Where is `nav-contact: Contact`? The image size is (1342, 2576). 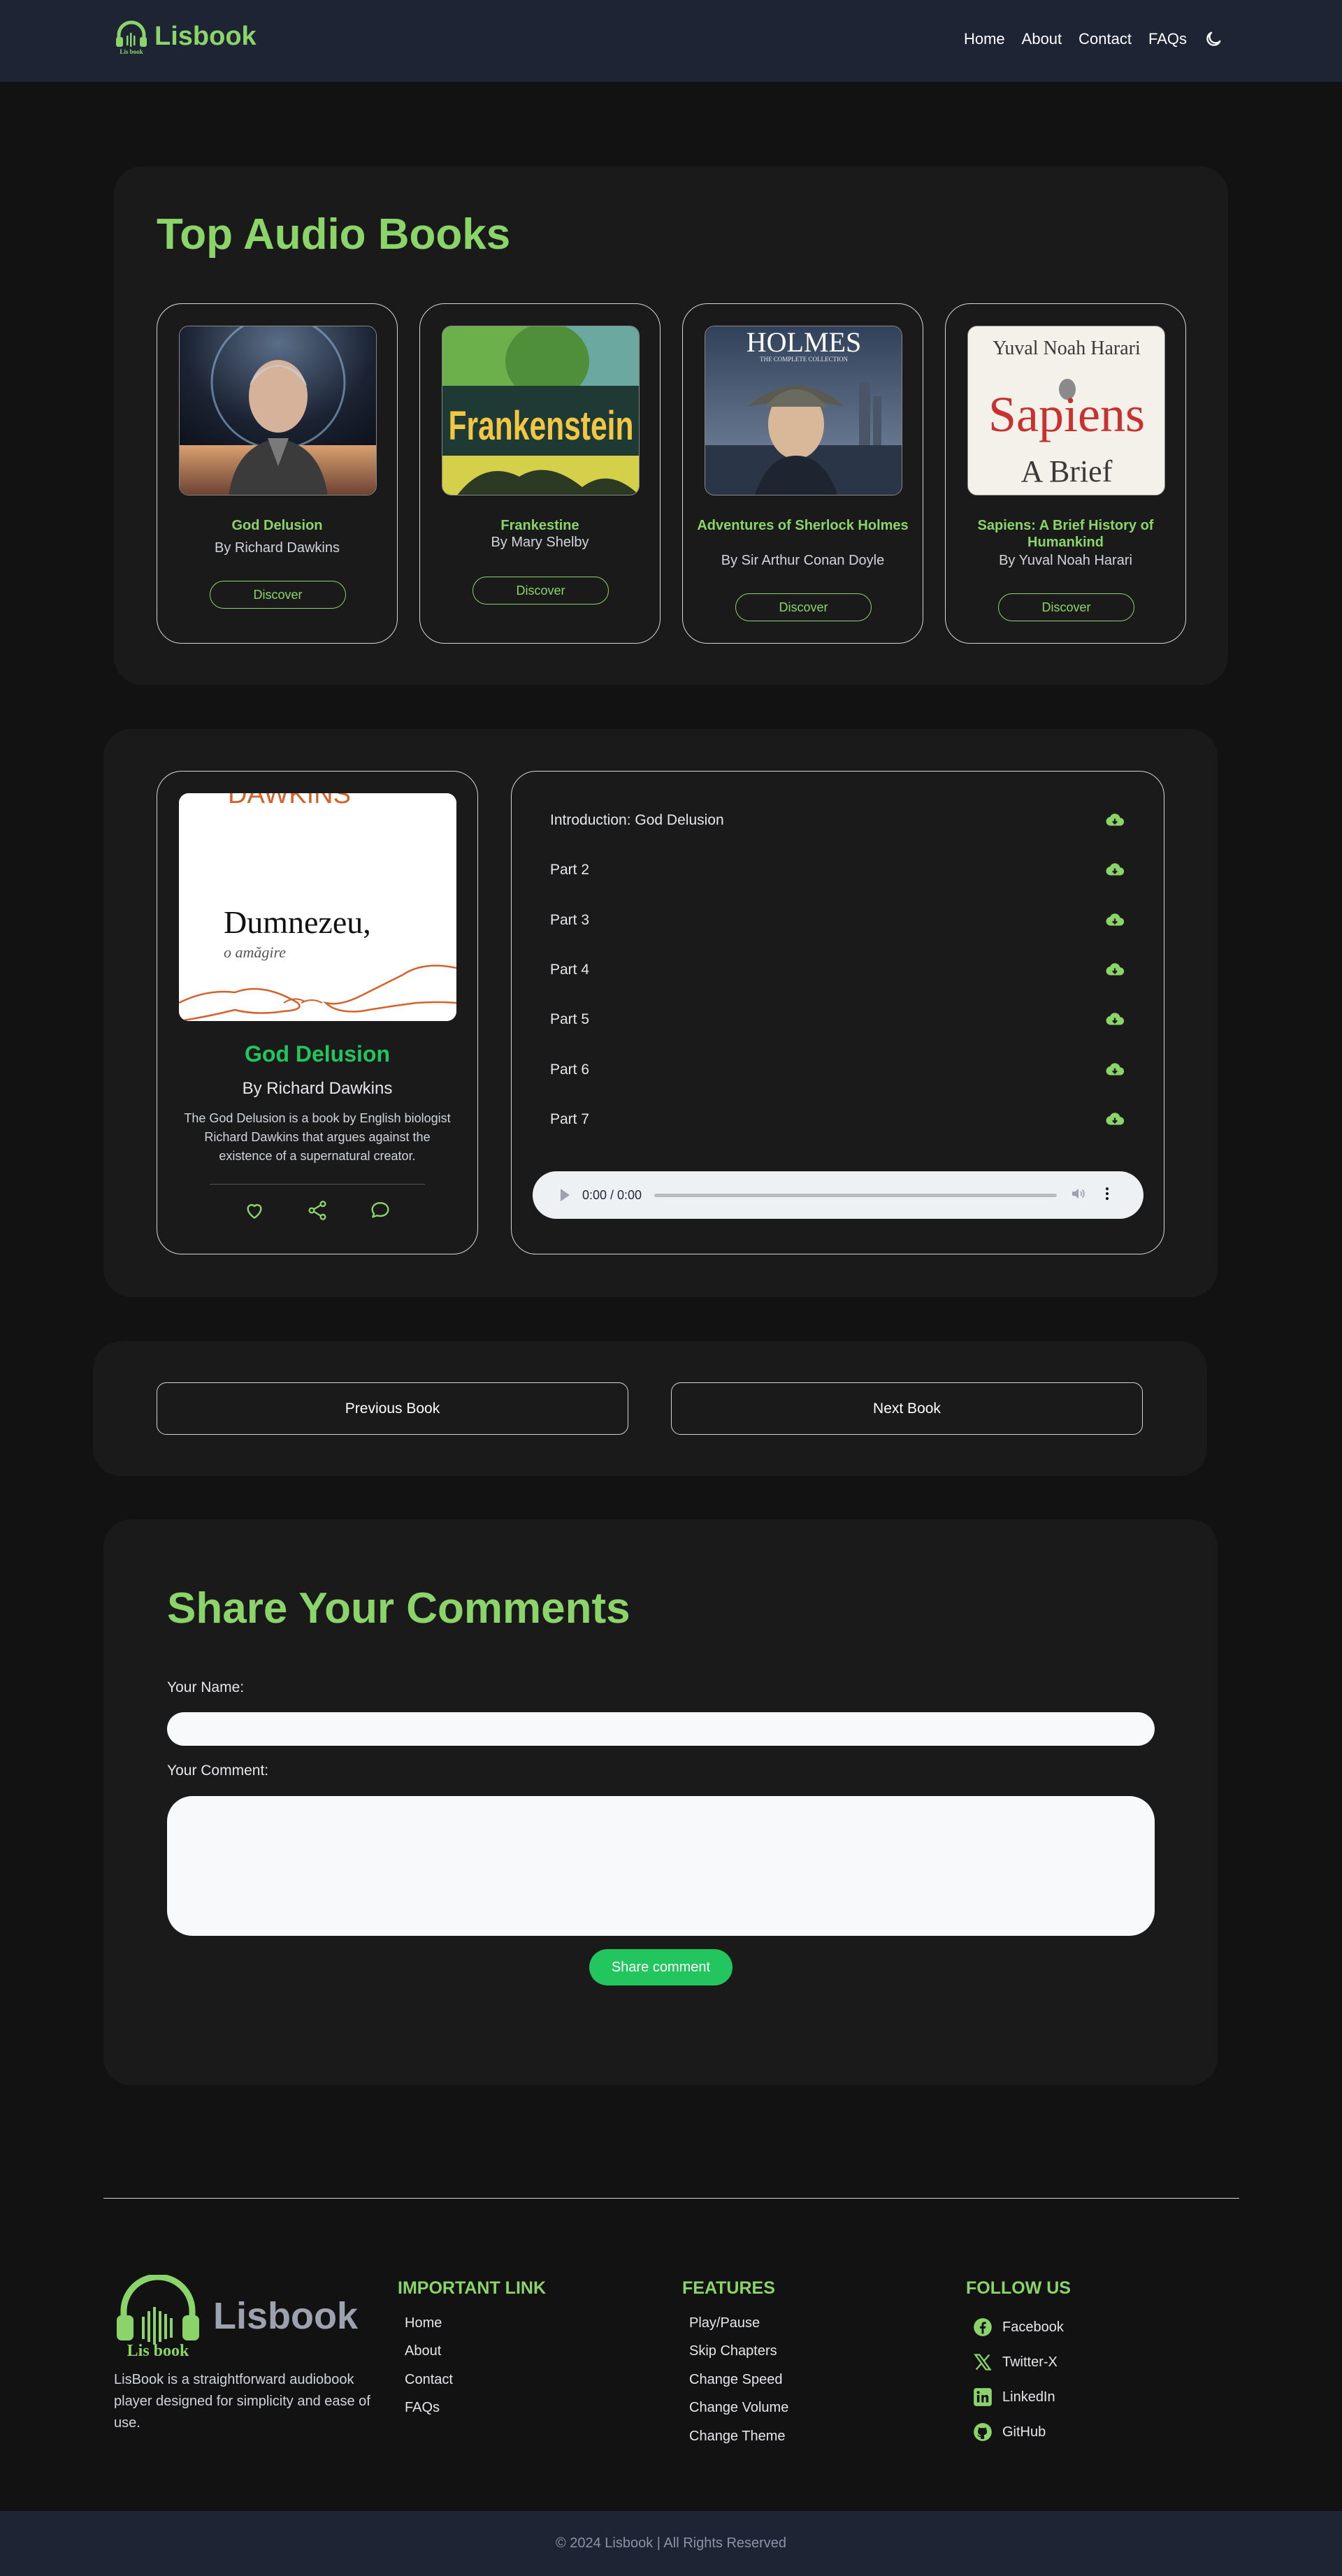
nav-contact: Contact is located at coordinates (1105, 39).